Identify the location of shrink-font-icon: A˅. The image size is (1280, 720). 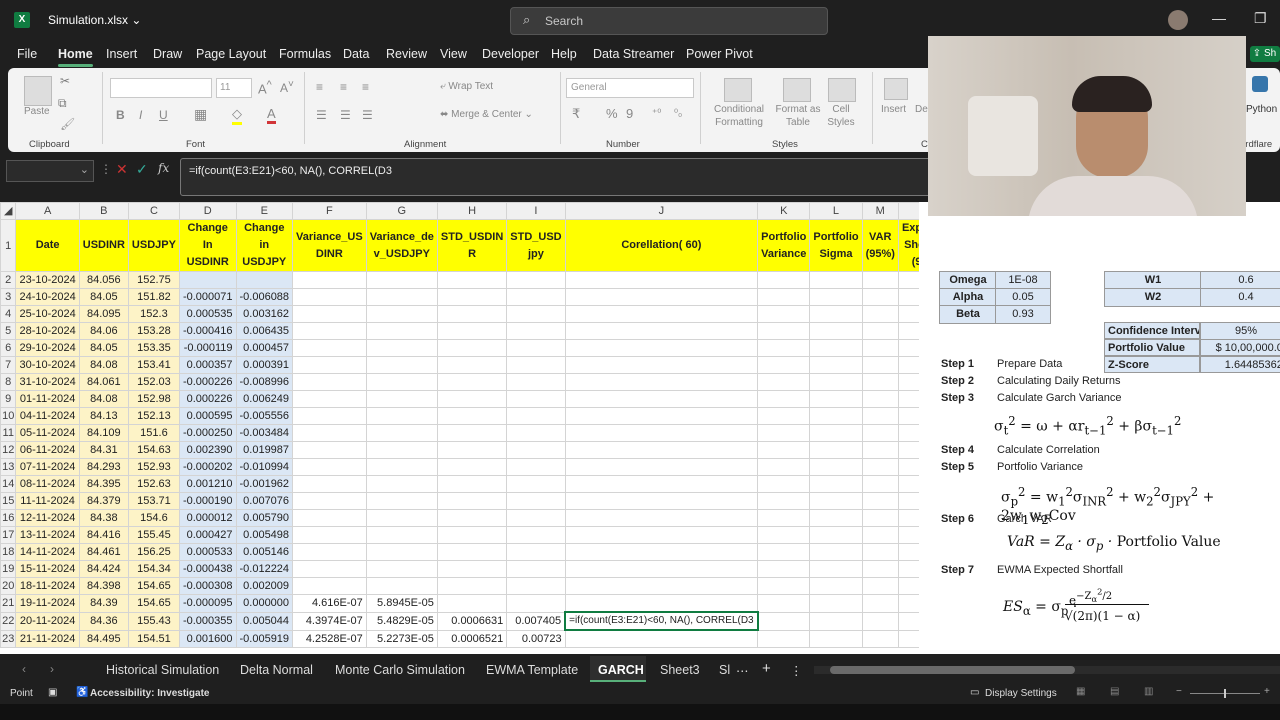
(287, 87).